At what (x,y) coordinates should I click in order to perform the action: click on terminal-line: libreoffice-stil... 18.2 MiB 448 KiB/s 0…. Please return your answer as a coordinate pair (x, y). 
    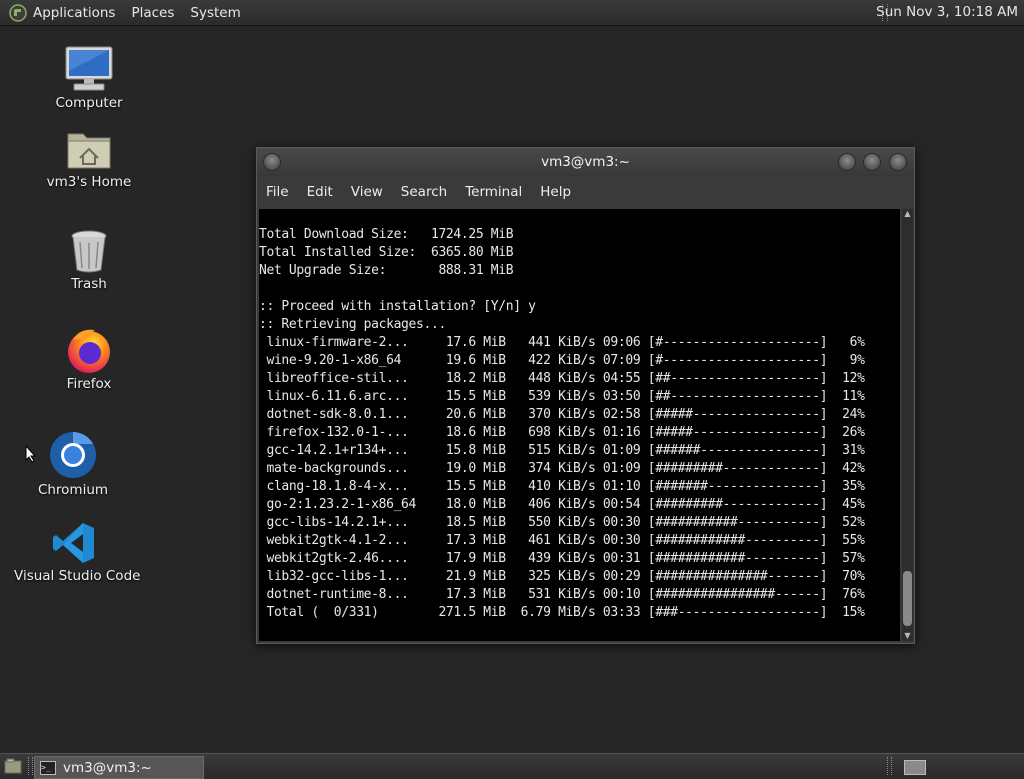
    Looking at the image, I should click on (562, 378).